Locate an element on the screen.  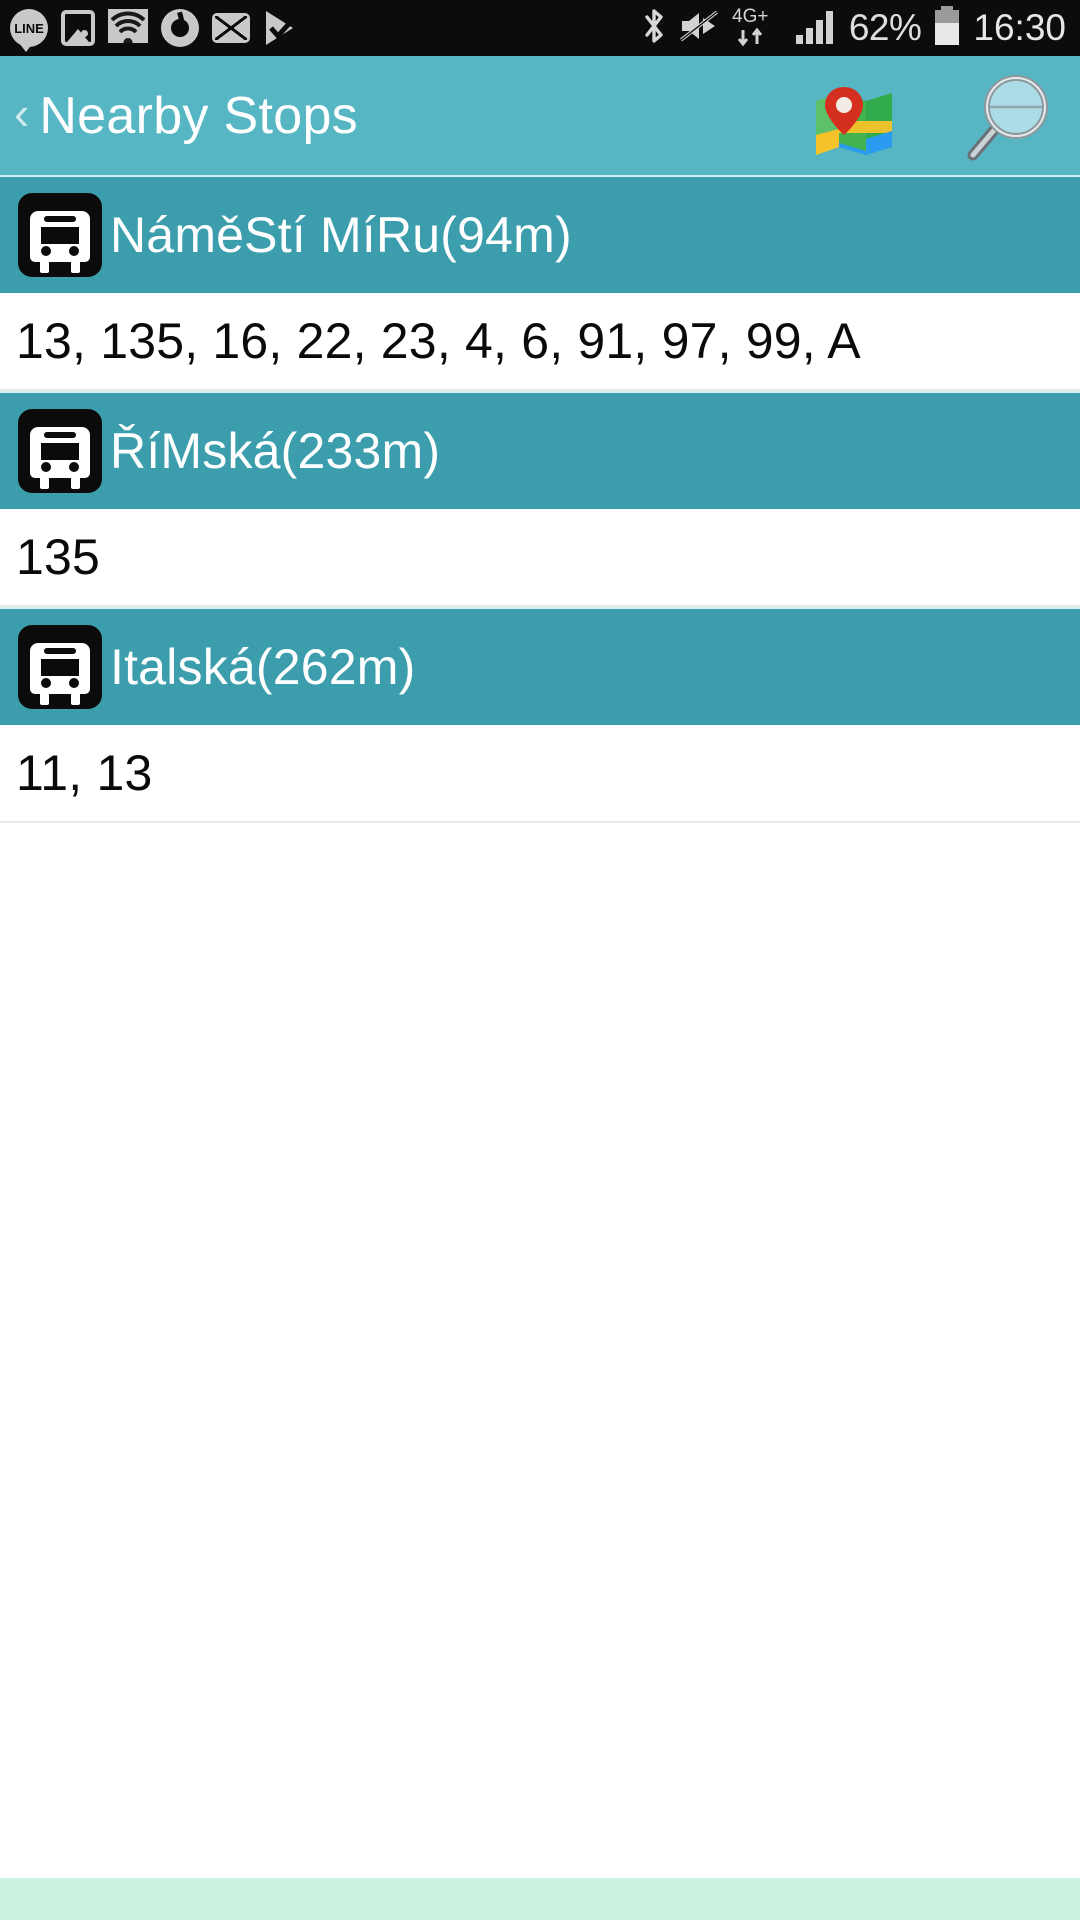
network-4g-plus-icon: 4G+ is located at coordinates (757, 28).